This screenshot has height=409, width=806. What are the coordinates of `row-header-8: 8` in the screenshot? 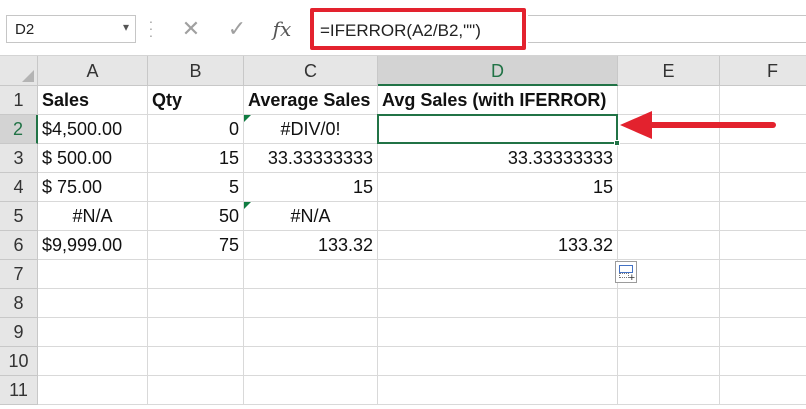 It's located at (19, 303).